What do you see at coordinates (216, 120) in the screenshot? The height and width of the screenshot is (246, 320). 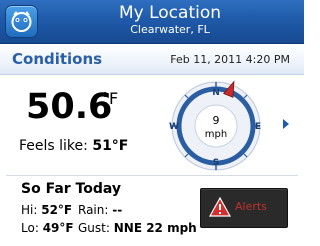 I see `wind-speed-value: 9` at bounding box center [216, 120].